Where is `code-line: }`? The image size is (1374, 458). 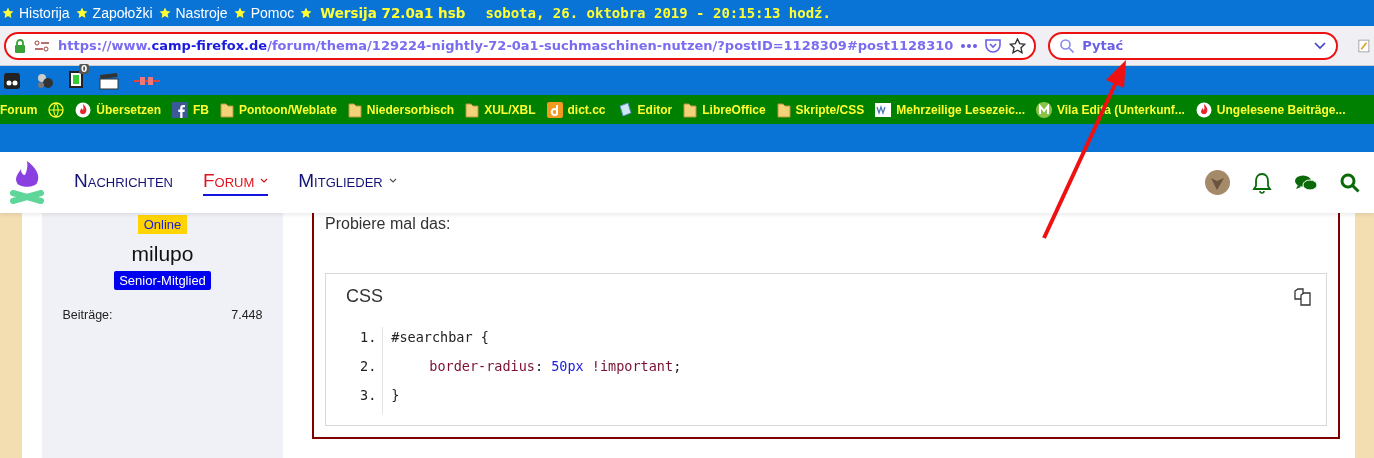
code-line: } is located at coordinates (395, 395).